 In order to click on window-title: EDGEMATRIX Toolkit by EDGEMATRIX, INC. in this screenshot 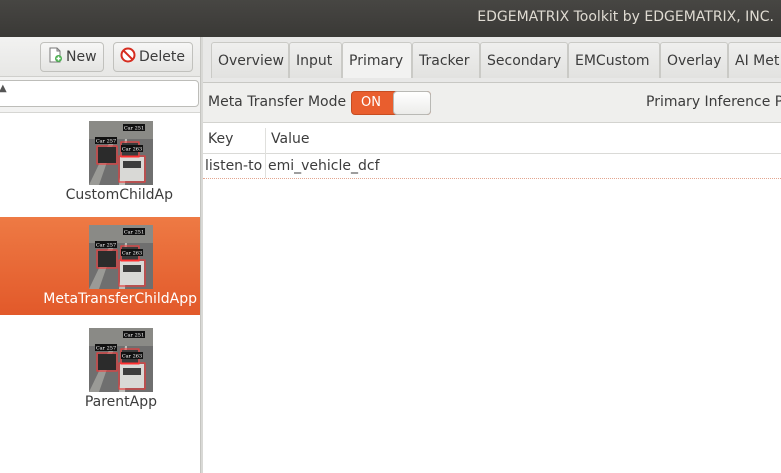, I will do `click(625, 17)`.